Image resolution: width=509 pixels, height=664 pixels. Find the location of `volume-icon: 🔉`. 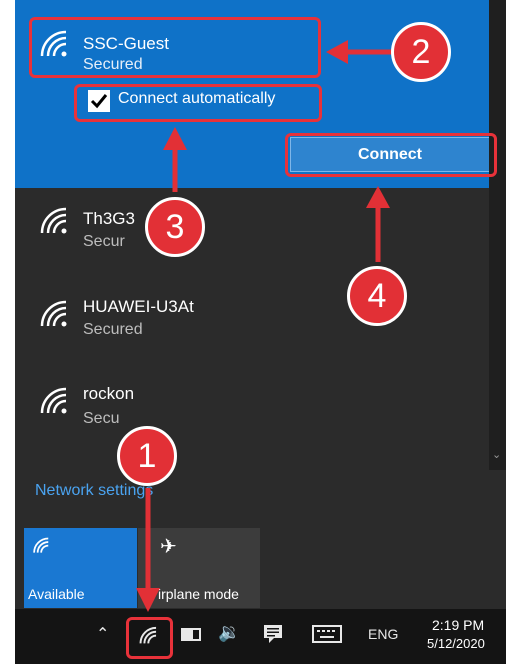

volume-icon: 🔉 is located at coordinates (229, 632).